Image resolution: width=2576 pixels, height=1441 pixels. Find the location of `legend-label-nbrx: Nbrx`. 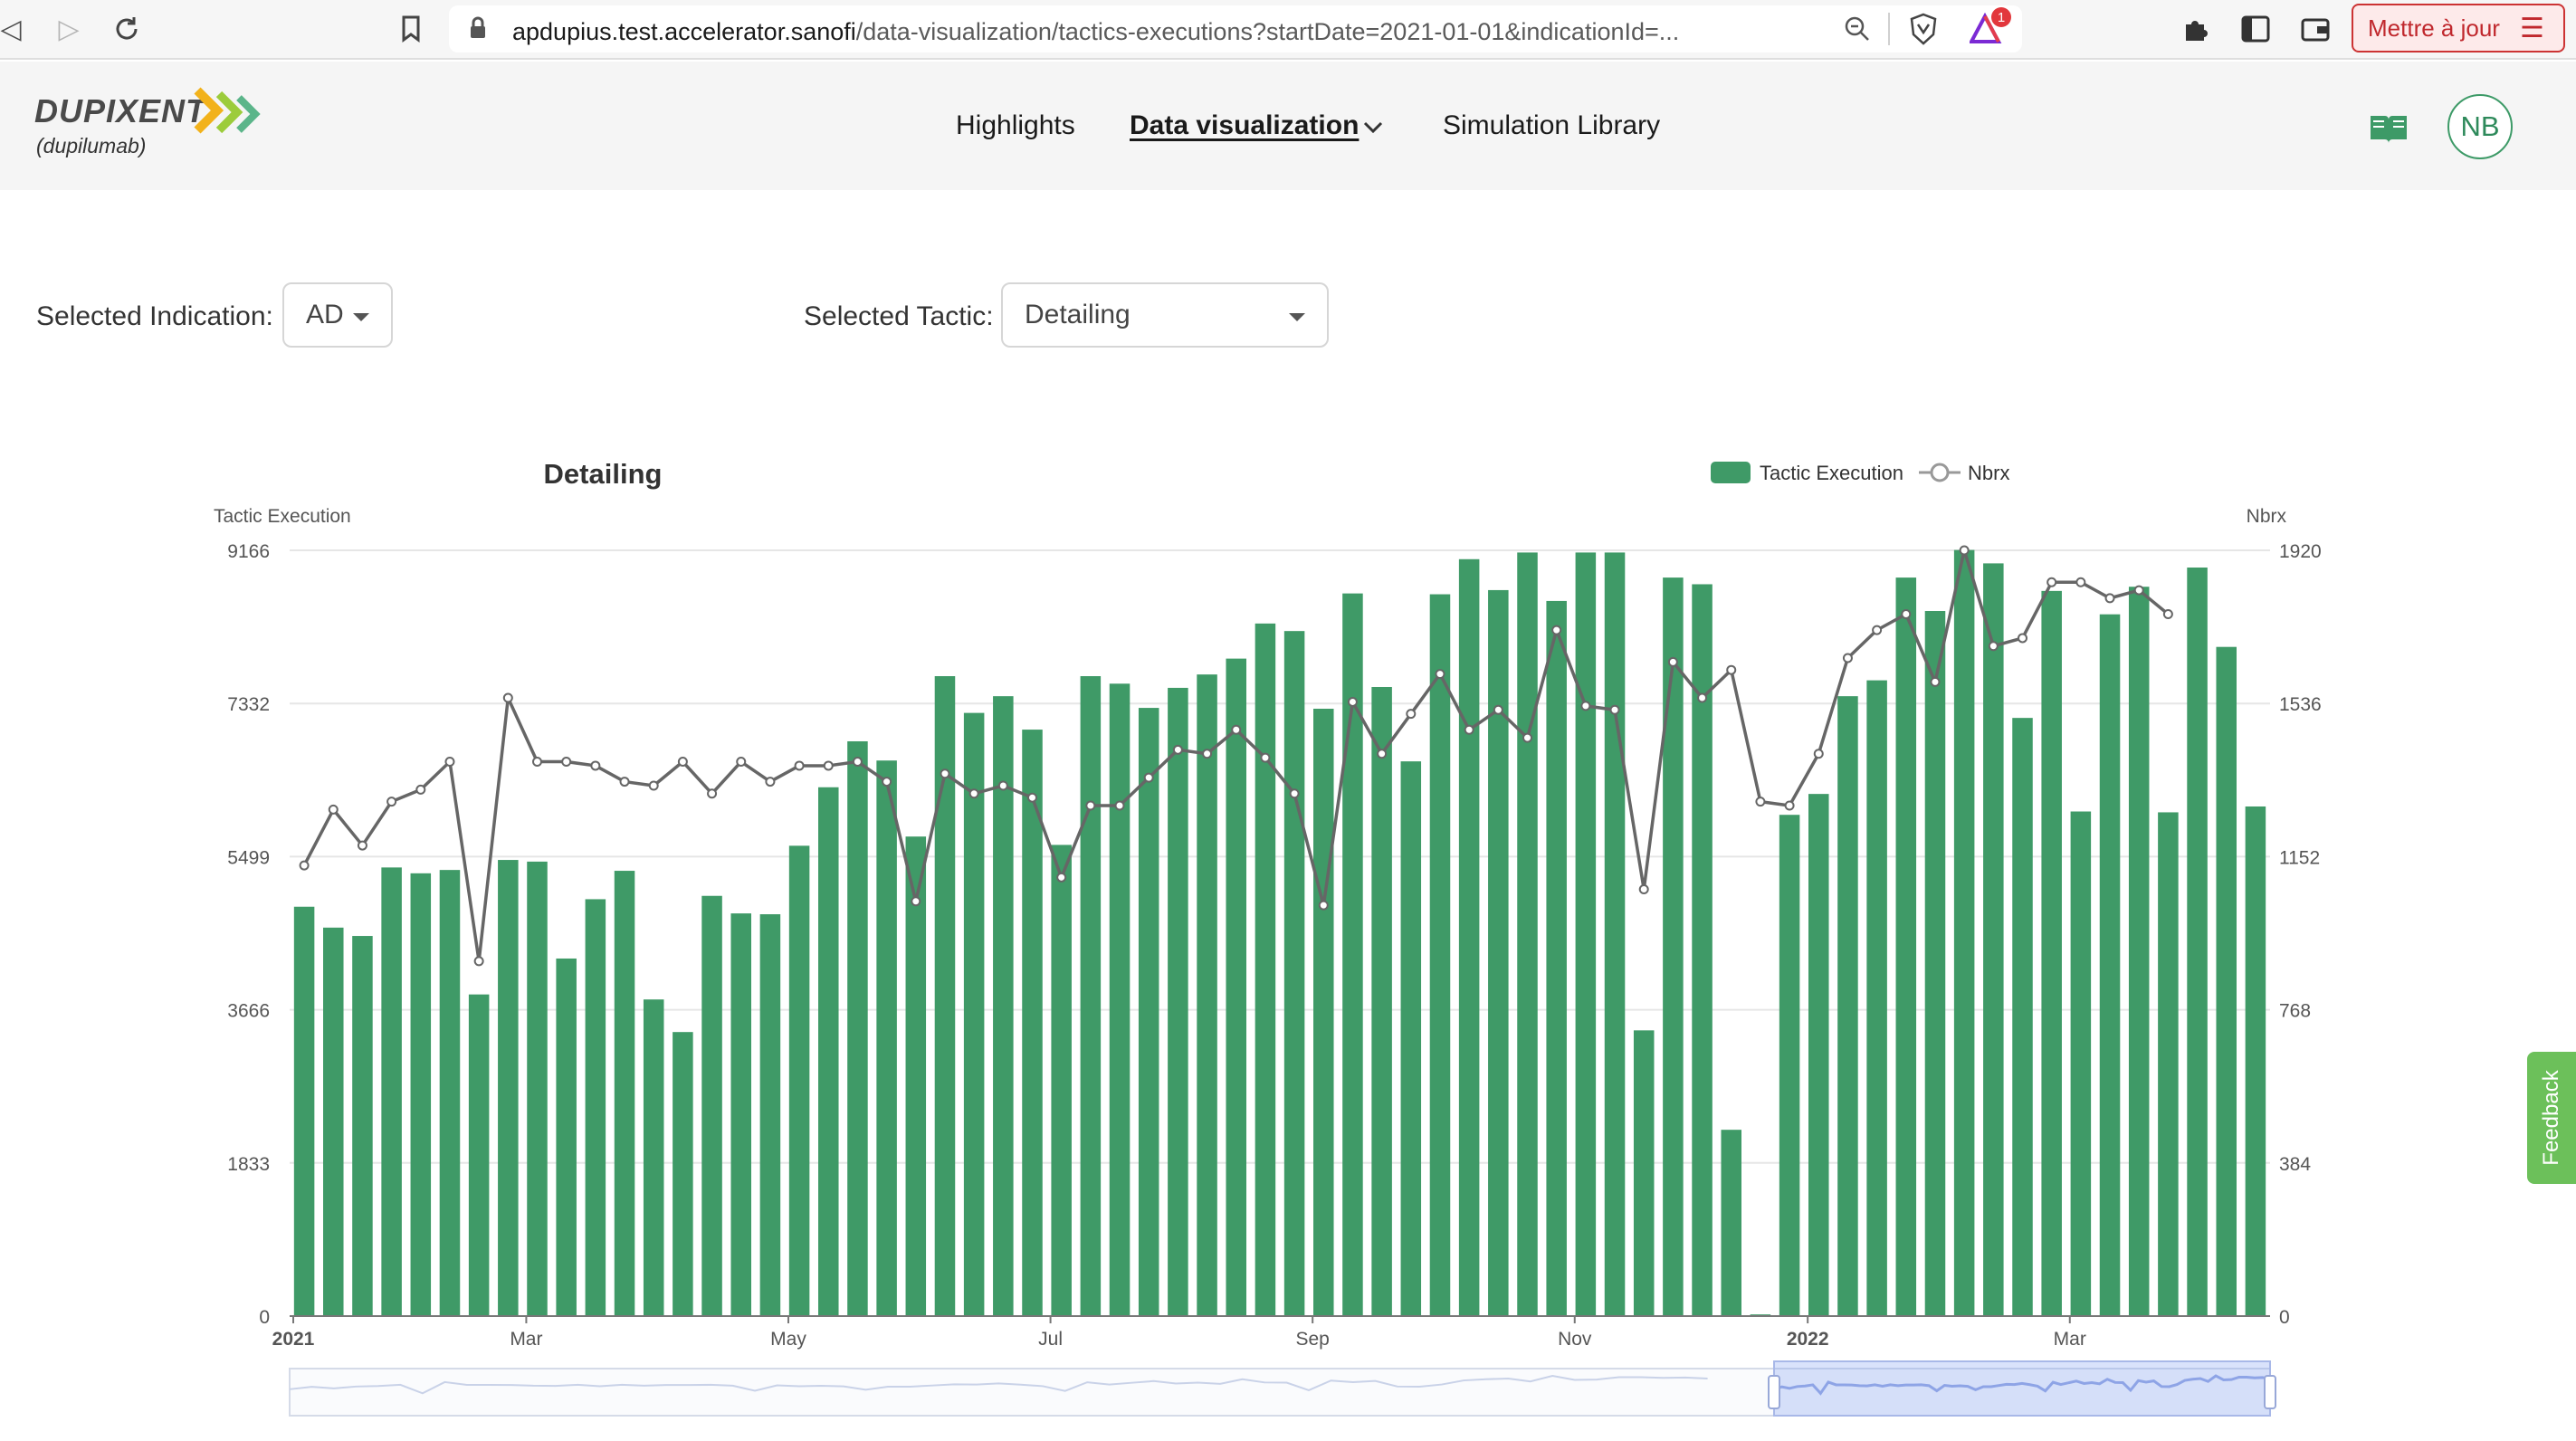

legend-label-nbrx: Nbrx is located at coordinates (1988, 473).